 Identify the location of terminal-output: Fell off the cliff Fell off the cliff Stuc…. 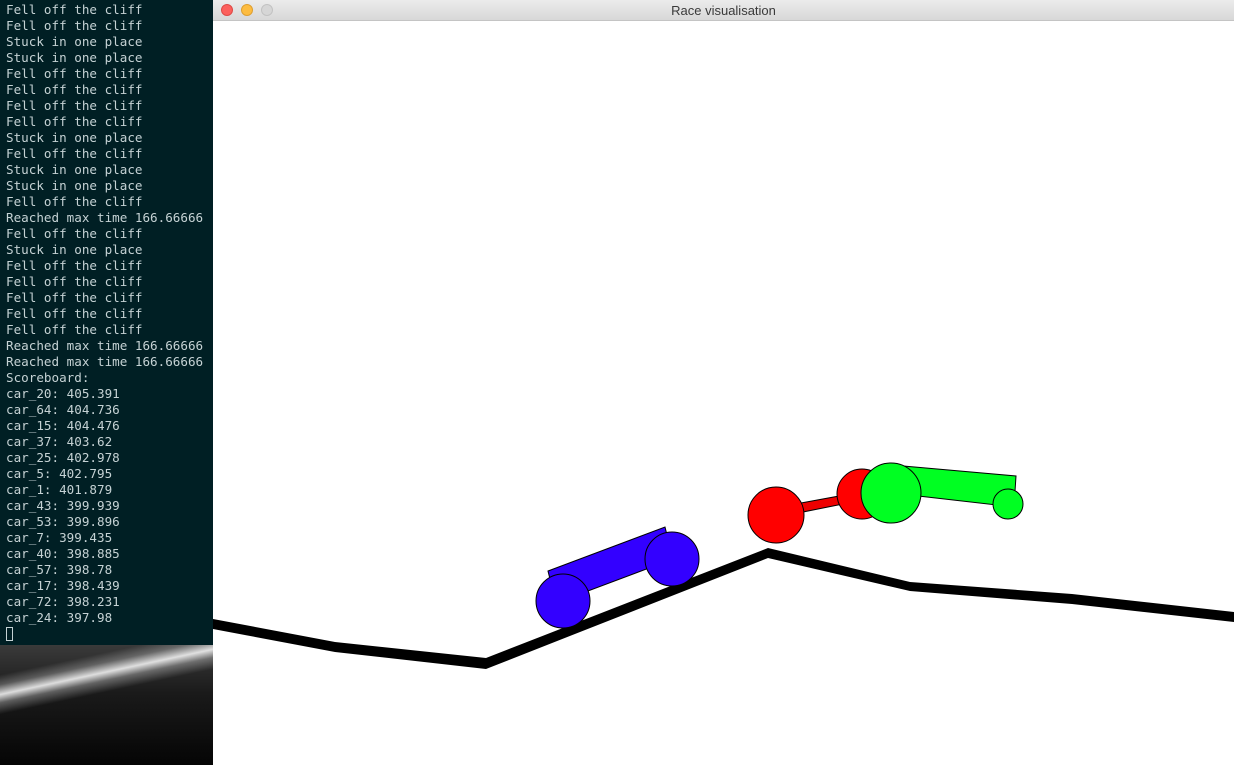
(104, 314).